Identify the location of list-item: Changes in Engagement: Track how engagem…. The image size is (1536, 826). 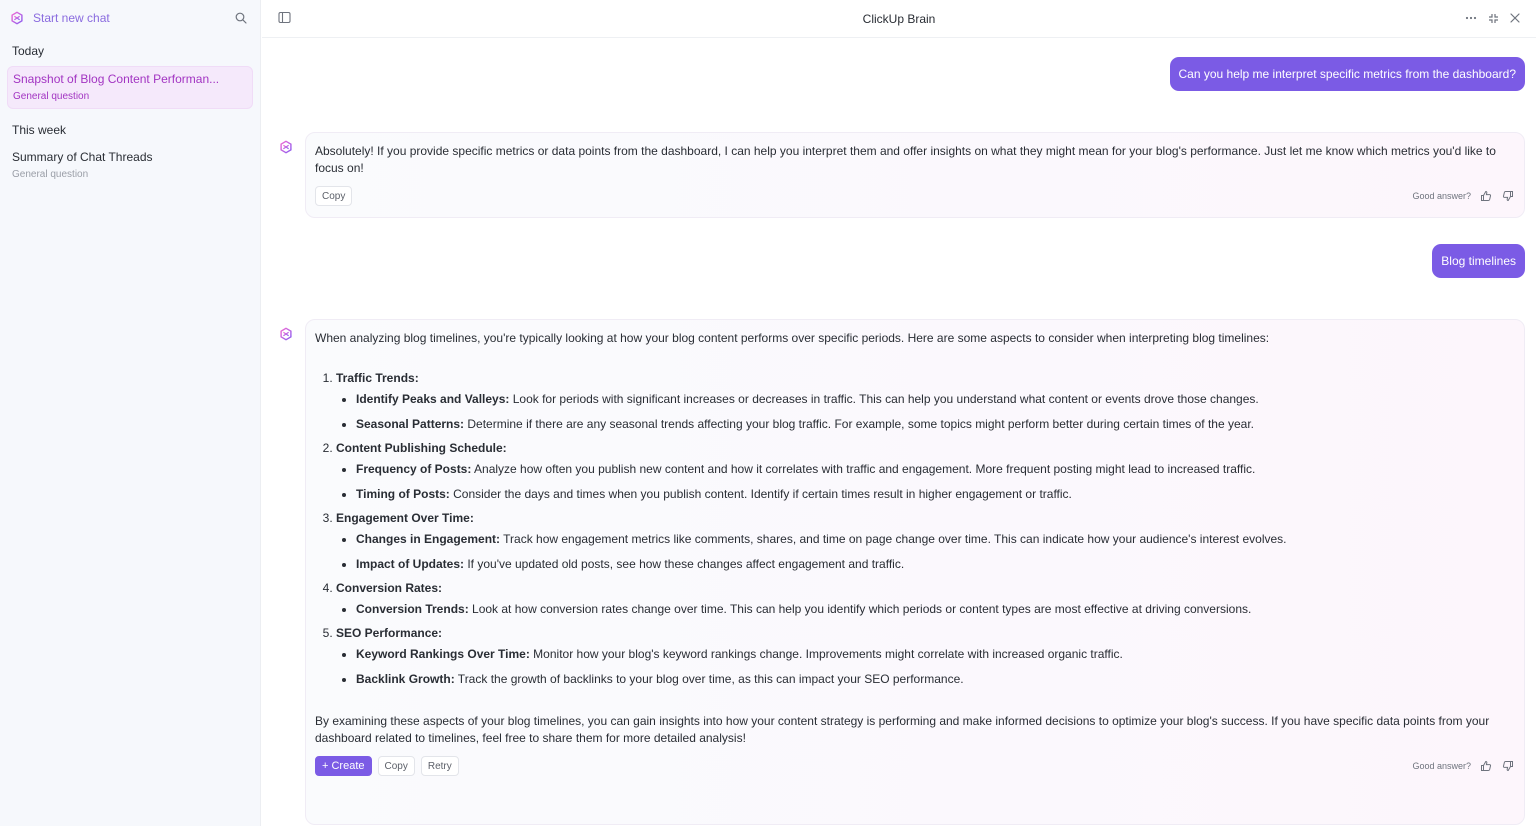
(935, 539).